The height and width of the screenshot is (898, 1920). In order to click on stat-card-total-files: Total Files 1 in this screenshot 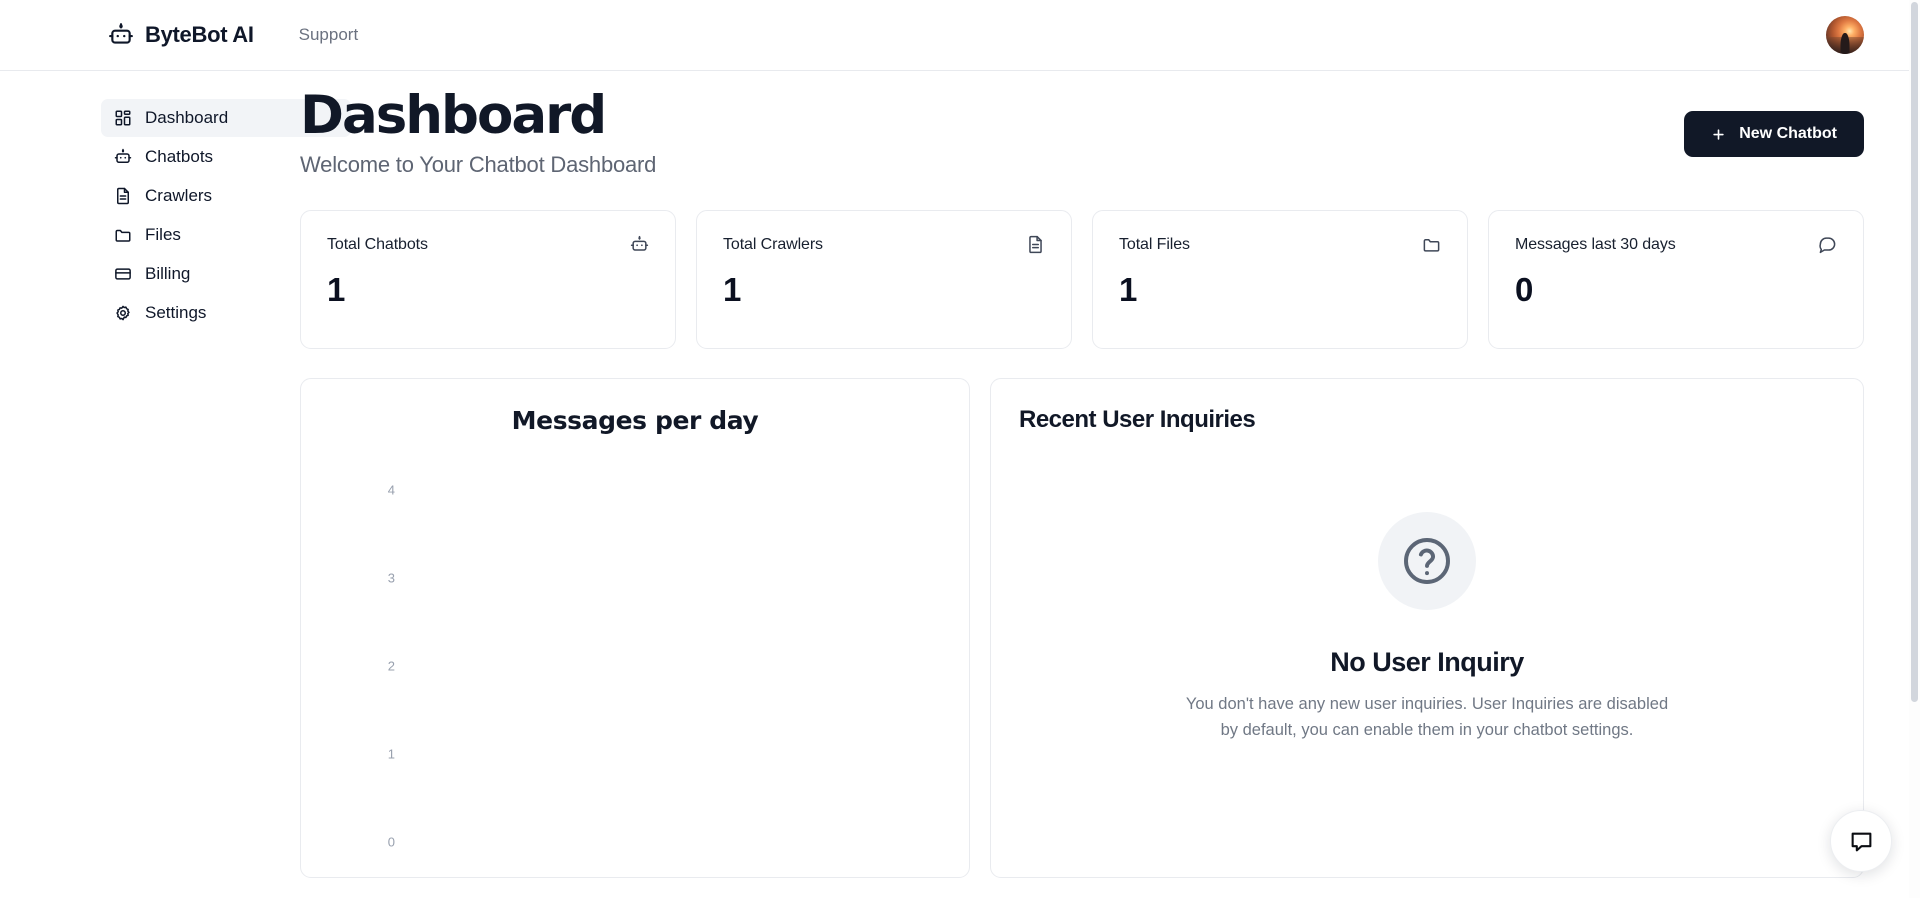, I will do `click(1280, 279)`.